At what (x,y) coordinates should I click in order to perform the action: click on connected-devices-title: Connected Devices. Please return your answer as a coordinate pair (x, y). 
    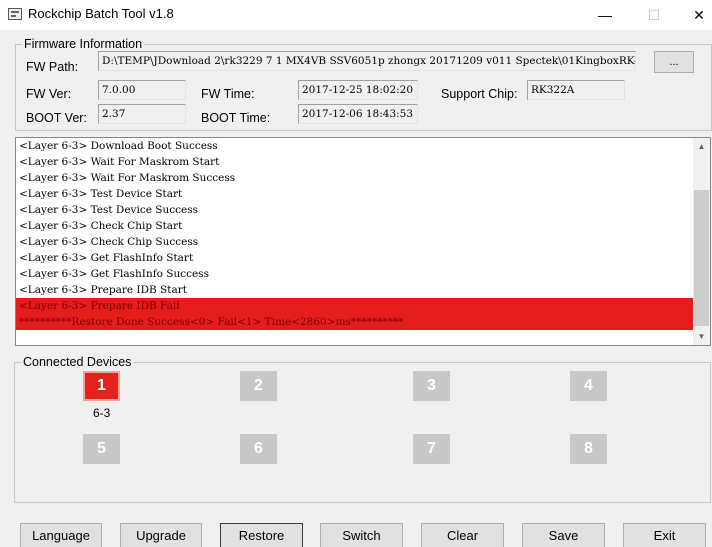
    Looking at the image, I should click on (77, 362).